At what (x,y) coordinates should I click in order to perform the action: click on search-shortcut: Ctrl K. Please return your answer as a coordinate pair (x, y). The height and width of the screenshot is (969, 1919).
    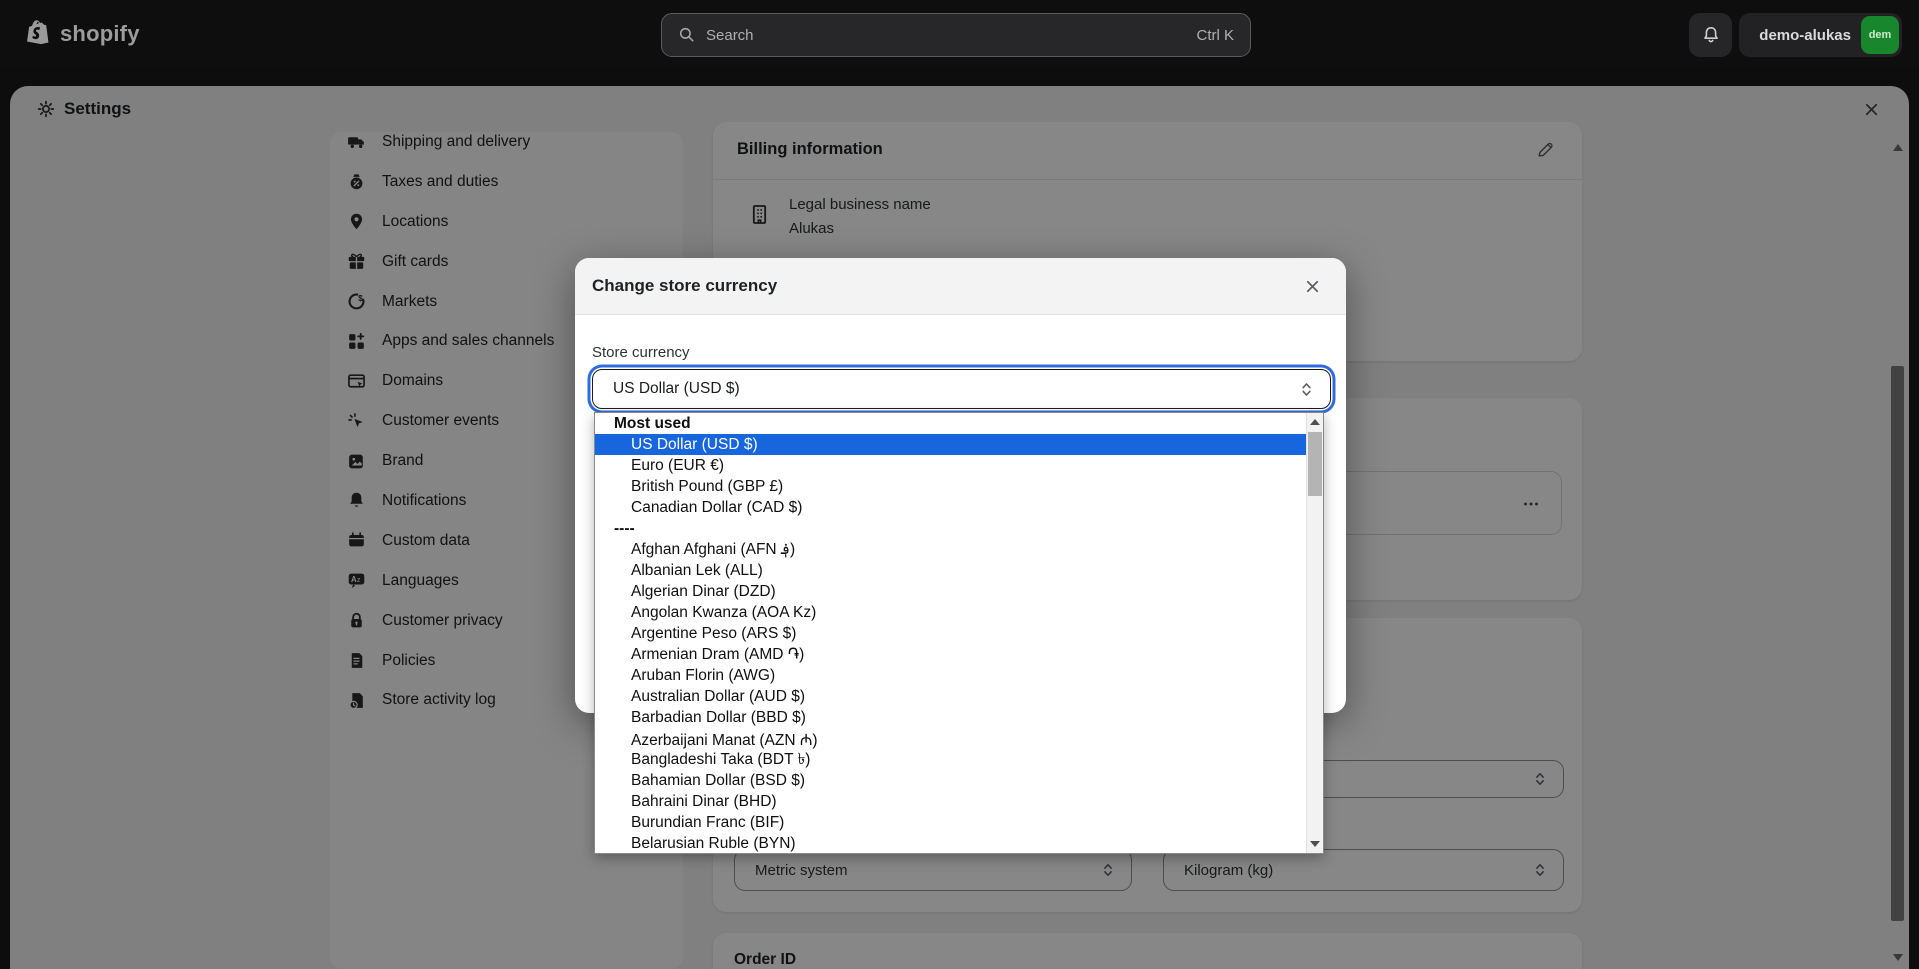
    Looking at the image, I should click on (1215, 35).